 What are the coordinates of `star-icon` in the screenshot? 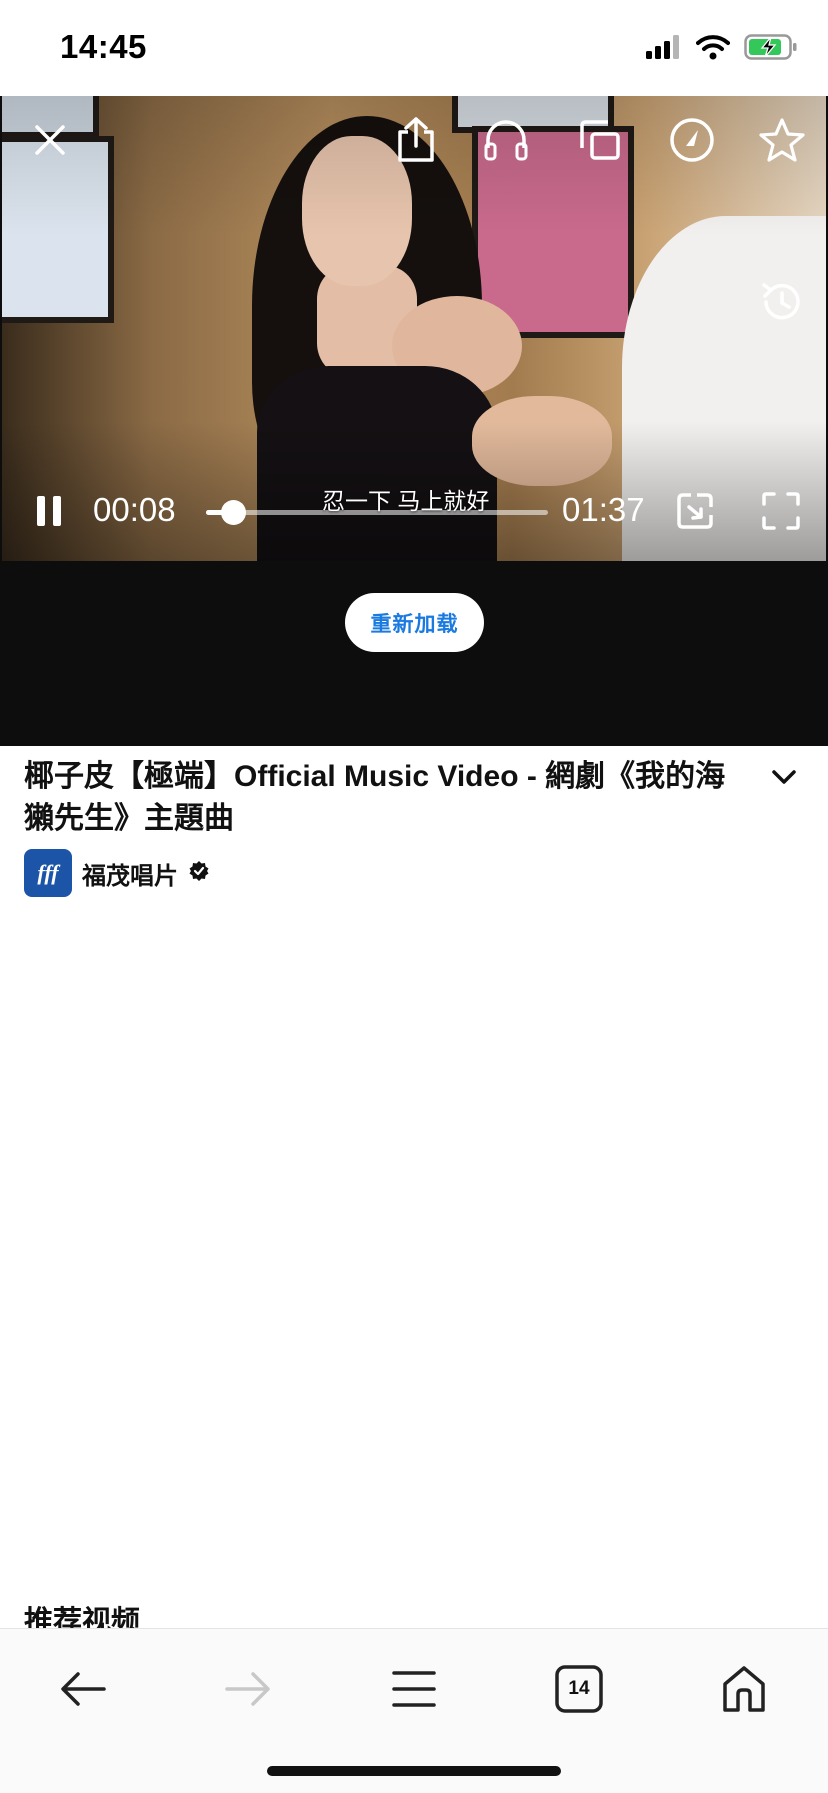 It's located at (782, 140).